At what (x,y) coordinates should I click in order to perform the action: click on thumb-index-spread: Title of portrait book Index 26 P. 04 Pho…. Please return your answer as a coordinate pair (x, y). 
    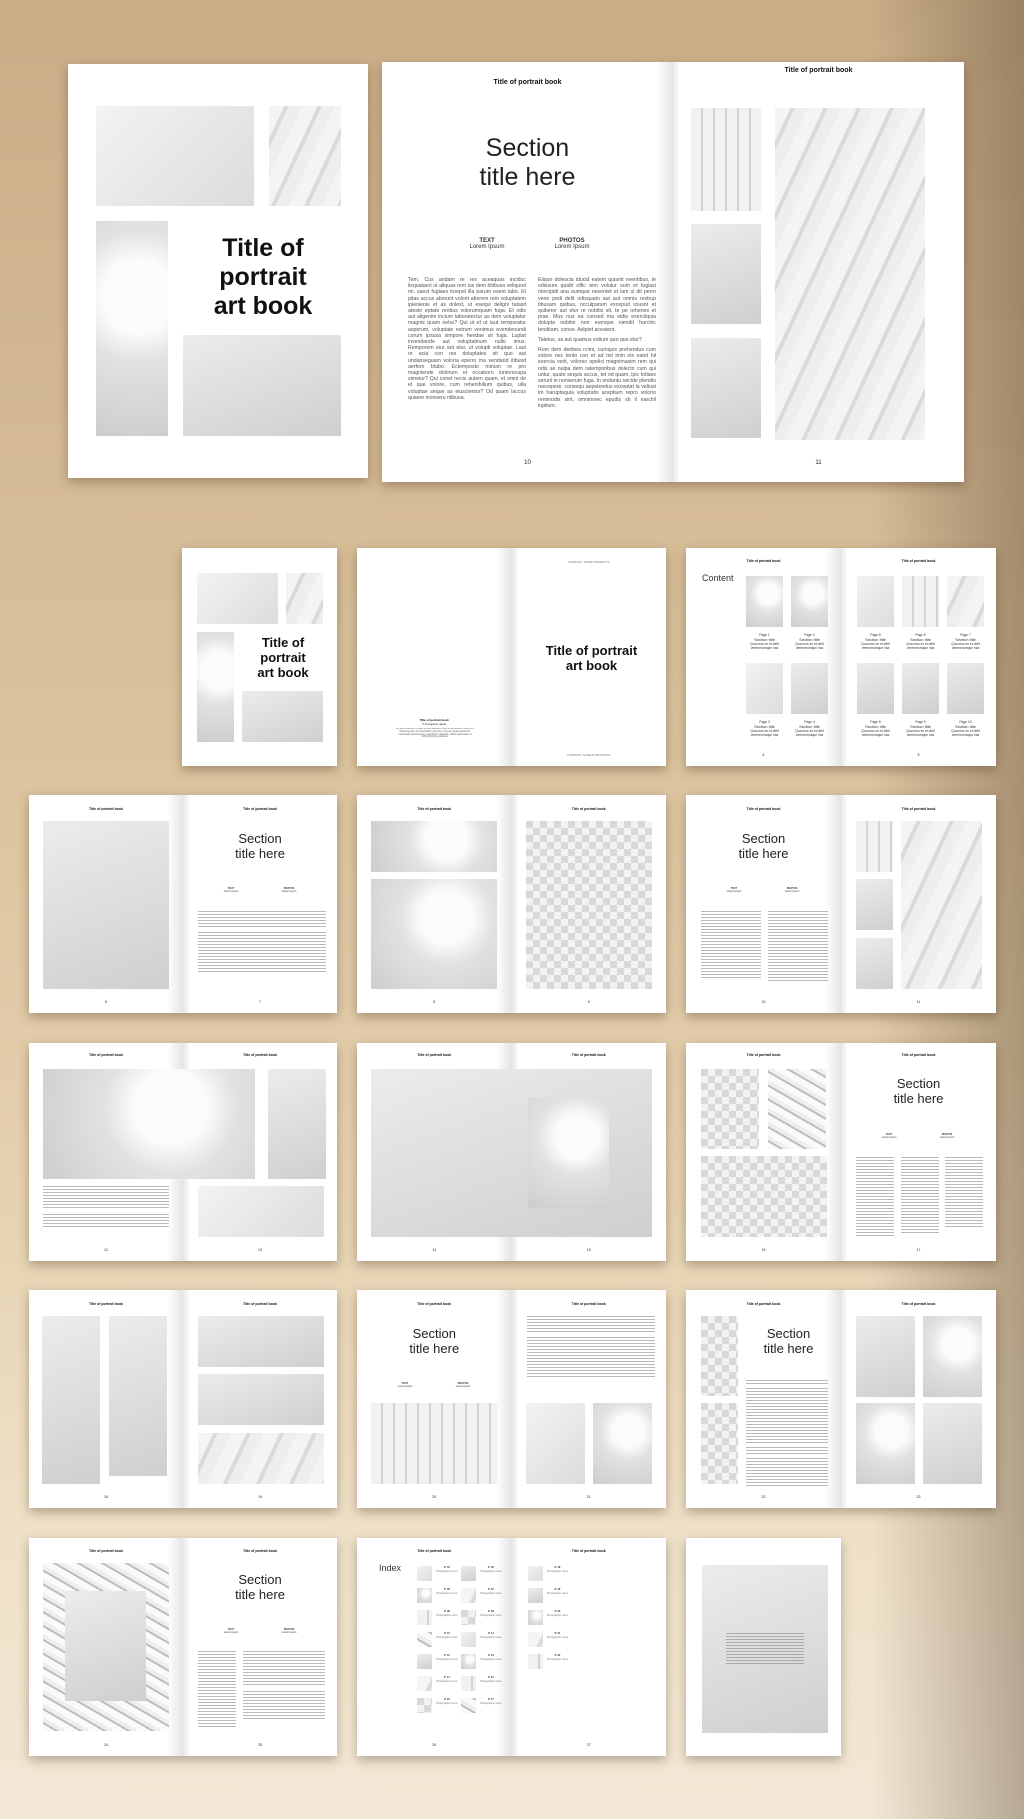
    Looking at the image, I should click on (511, 1647).